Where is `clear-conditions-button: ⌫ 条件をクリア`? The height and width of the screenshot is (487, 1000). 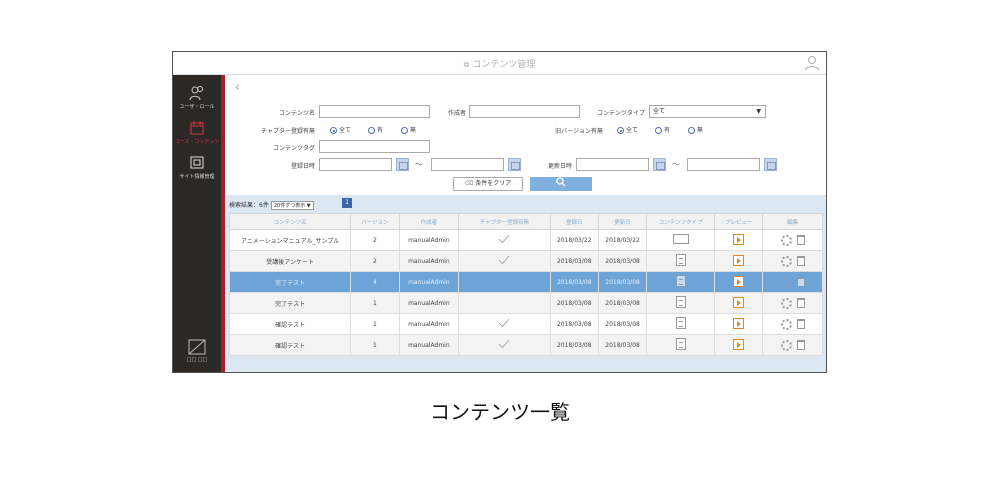 clear-conditions-button: ⌫ 条件をクリア is located at coordinates (488, 184).